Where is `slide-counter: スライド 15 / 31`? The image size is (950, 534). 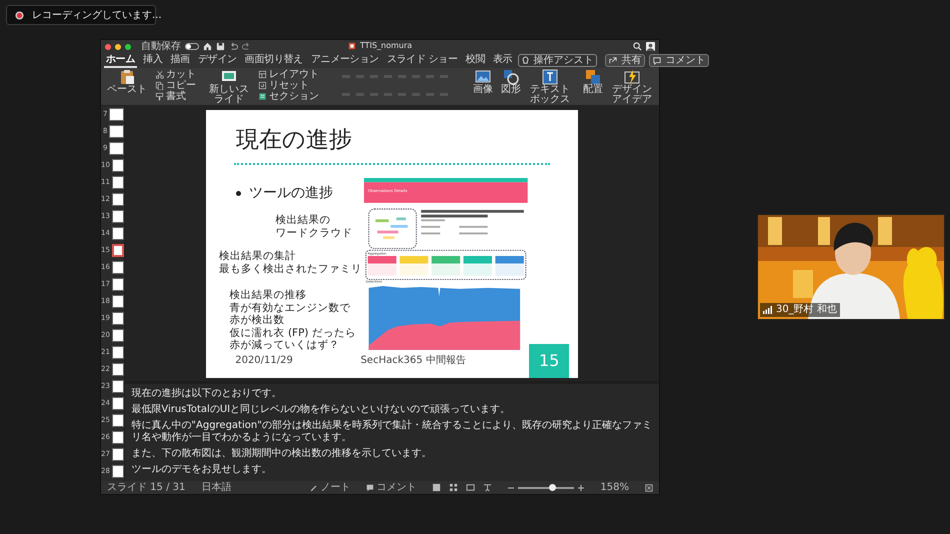 slide-counter: スライド 15 / 31 is located at coordinates (146, 487).